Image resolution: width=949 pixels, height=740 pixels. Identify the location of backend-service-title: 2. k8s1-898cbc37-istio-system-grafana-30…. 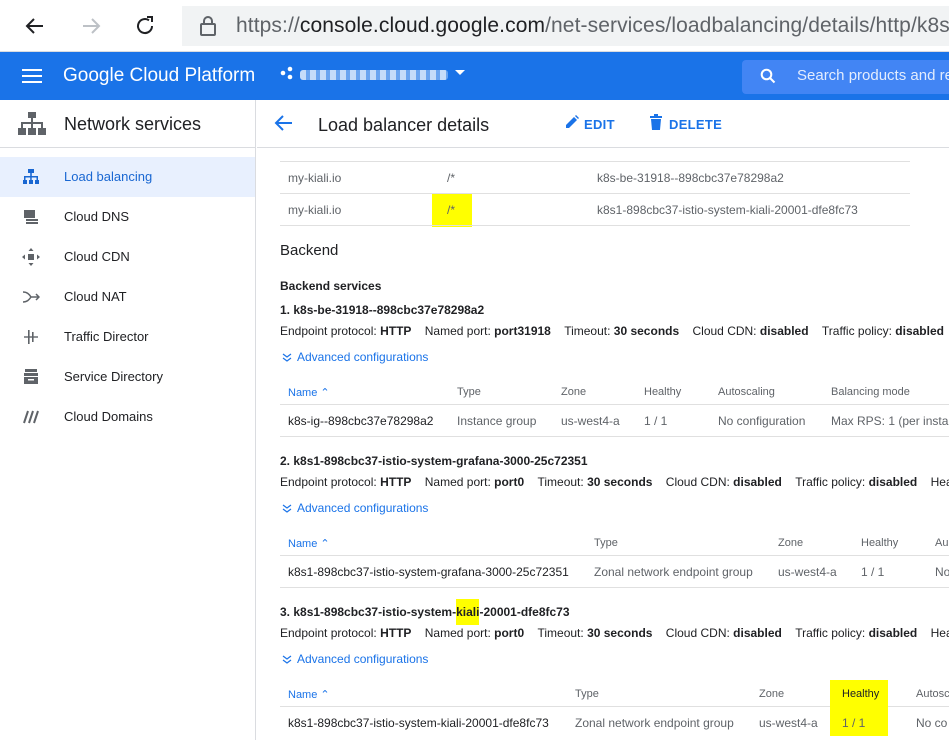
(434, 461).